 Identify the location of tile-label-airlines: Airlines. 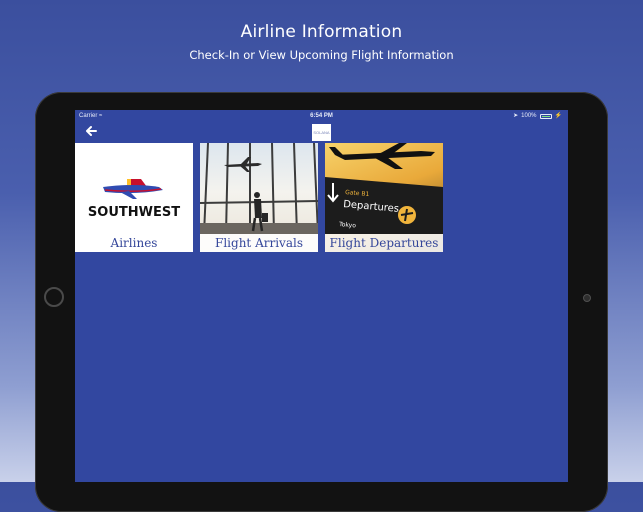
(134, 243).